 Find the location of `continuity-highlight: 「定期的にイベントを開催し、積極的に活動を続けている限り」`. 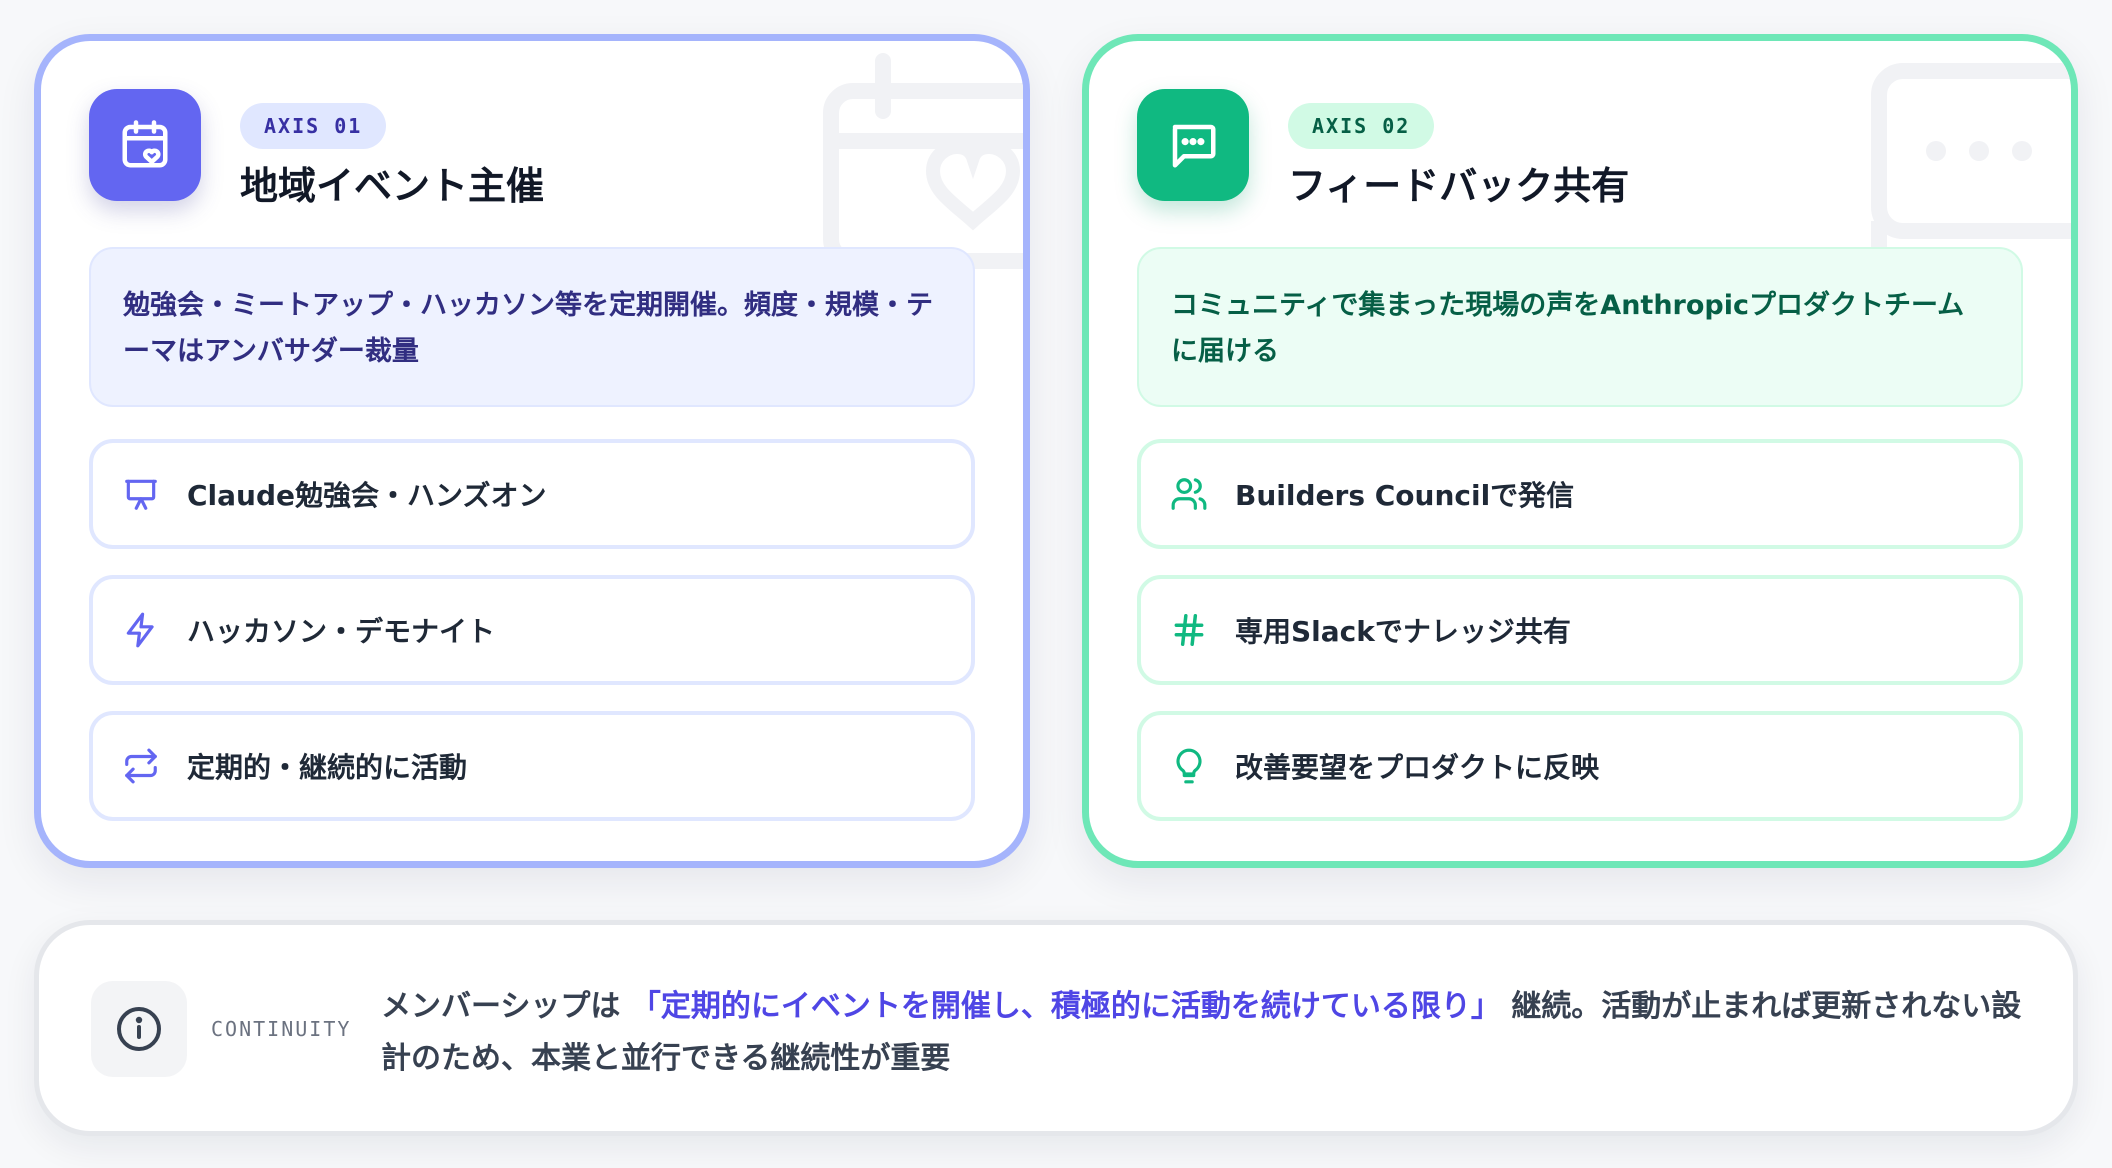

continuity-highlight: 「定期的にイベントを開催し、積極的に活動を続けている限り」 is located at coordinates (1065, 1006).